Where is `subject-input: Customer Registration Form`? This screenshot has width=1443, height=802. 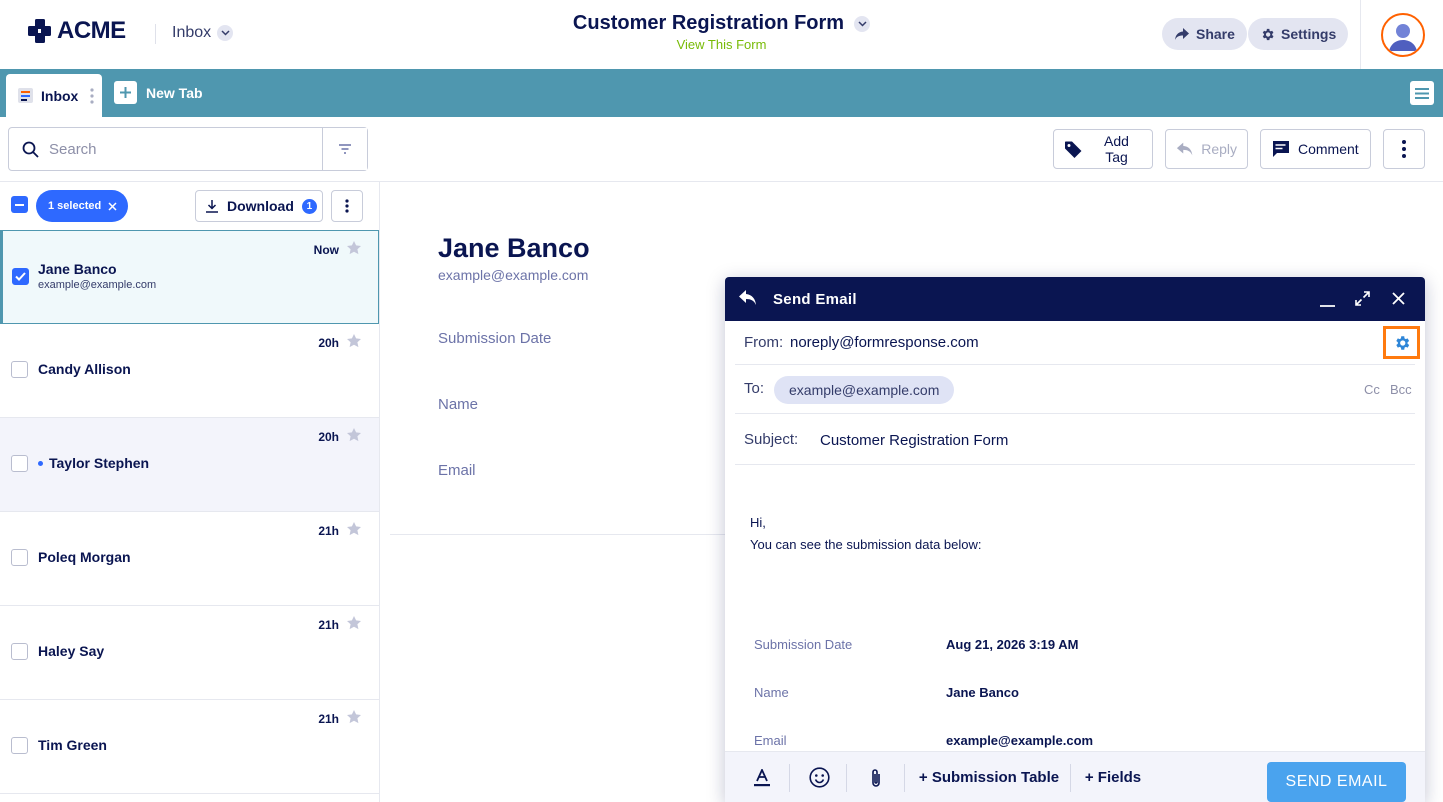 subject-input: Customer Registration Form is located at coordinates (914, 440).